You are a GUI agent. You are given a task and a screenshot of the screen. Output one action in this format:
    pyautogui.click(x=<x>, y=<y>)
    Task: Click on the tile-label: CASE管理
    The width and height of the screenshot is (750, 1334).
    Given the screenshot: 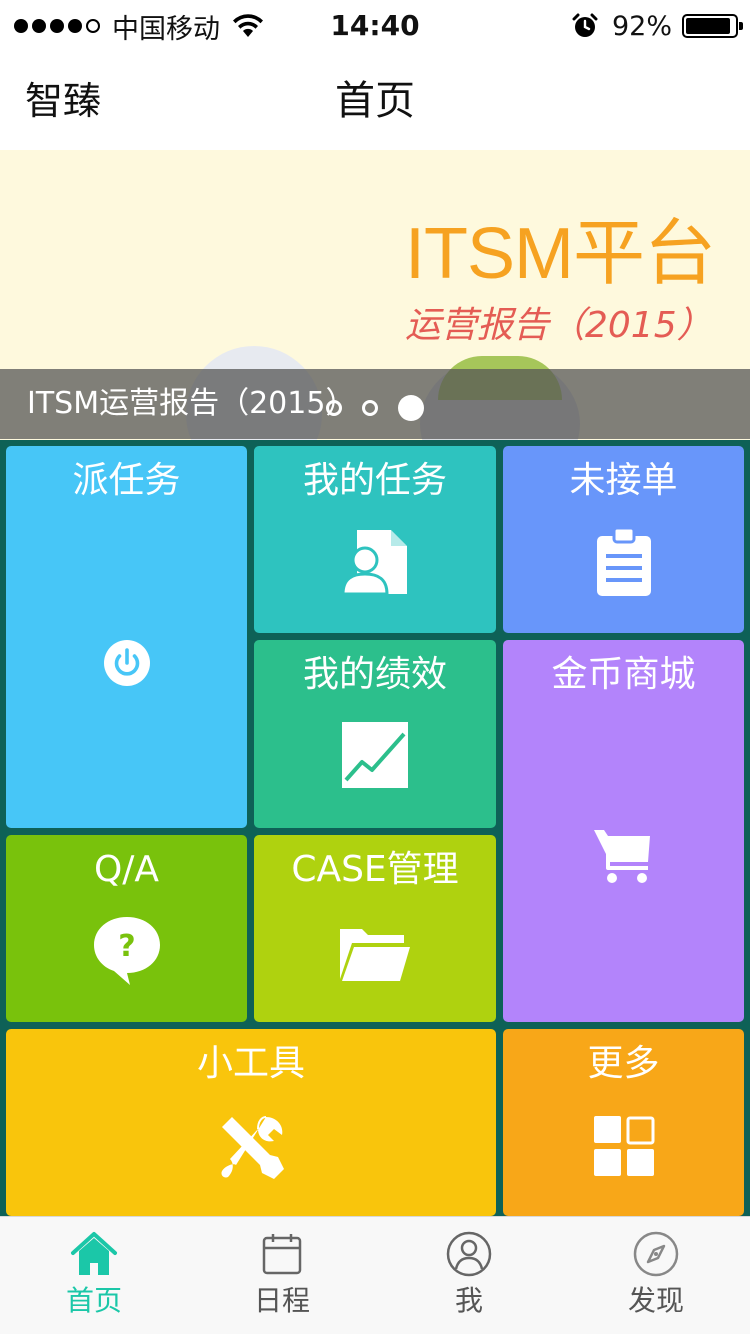 What is the action you would take?
    pyautogui.click(x=375, y=869)
    